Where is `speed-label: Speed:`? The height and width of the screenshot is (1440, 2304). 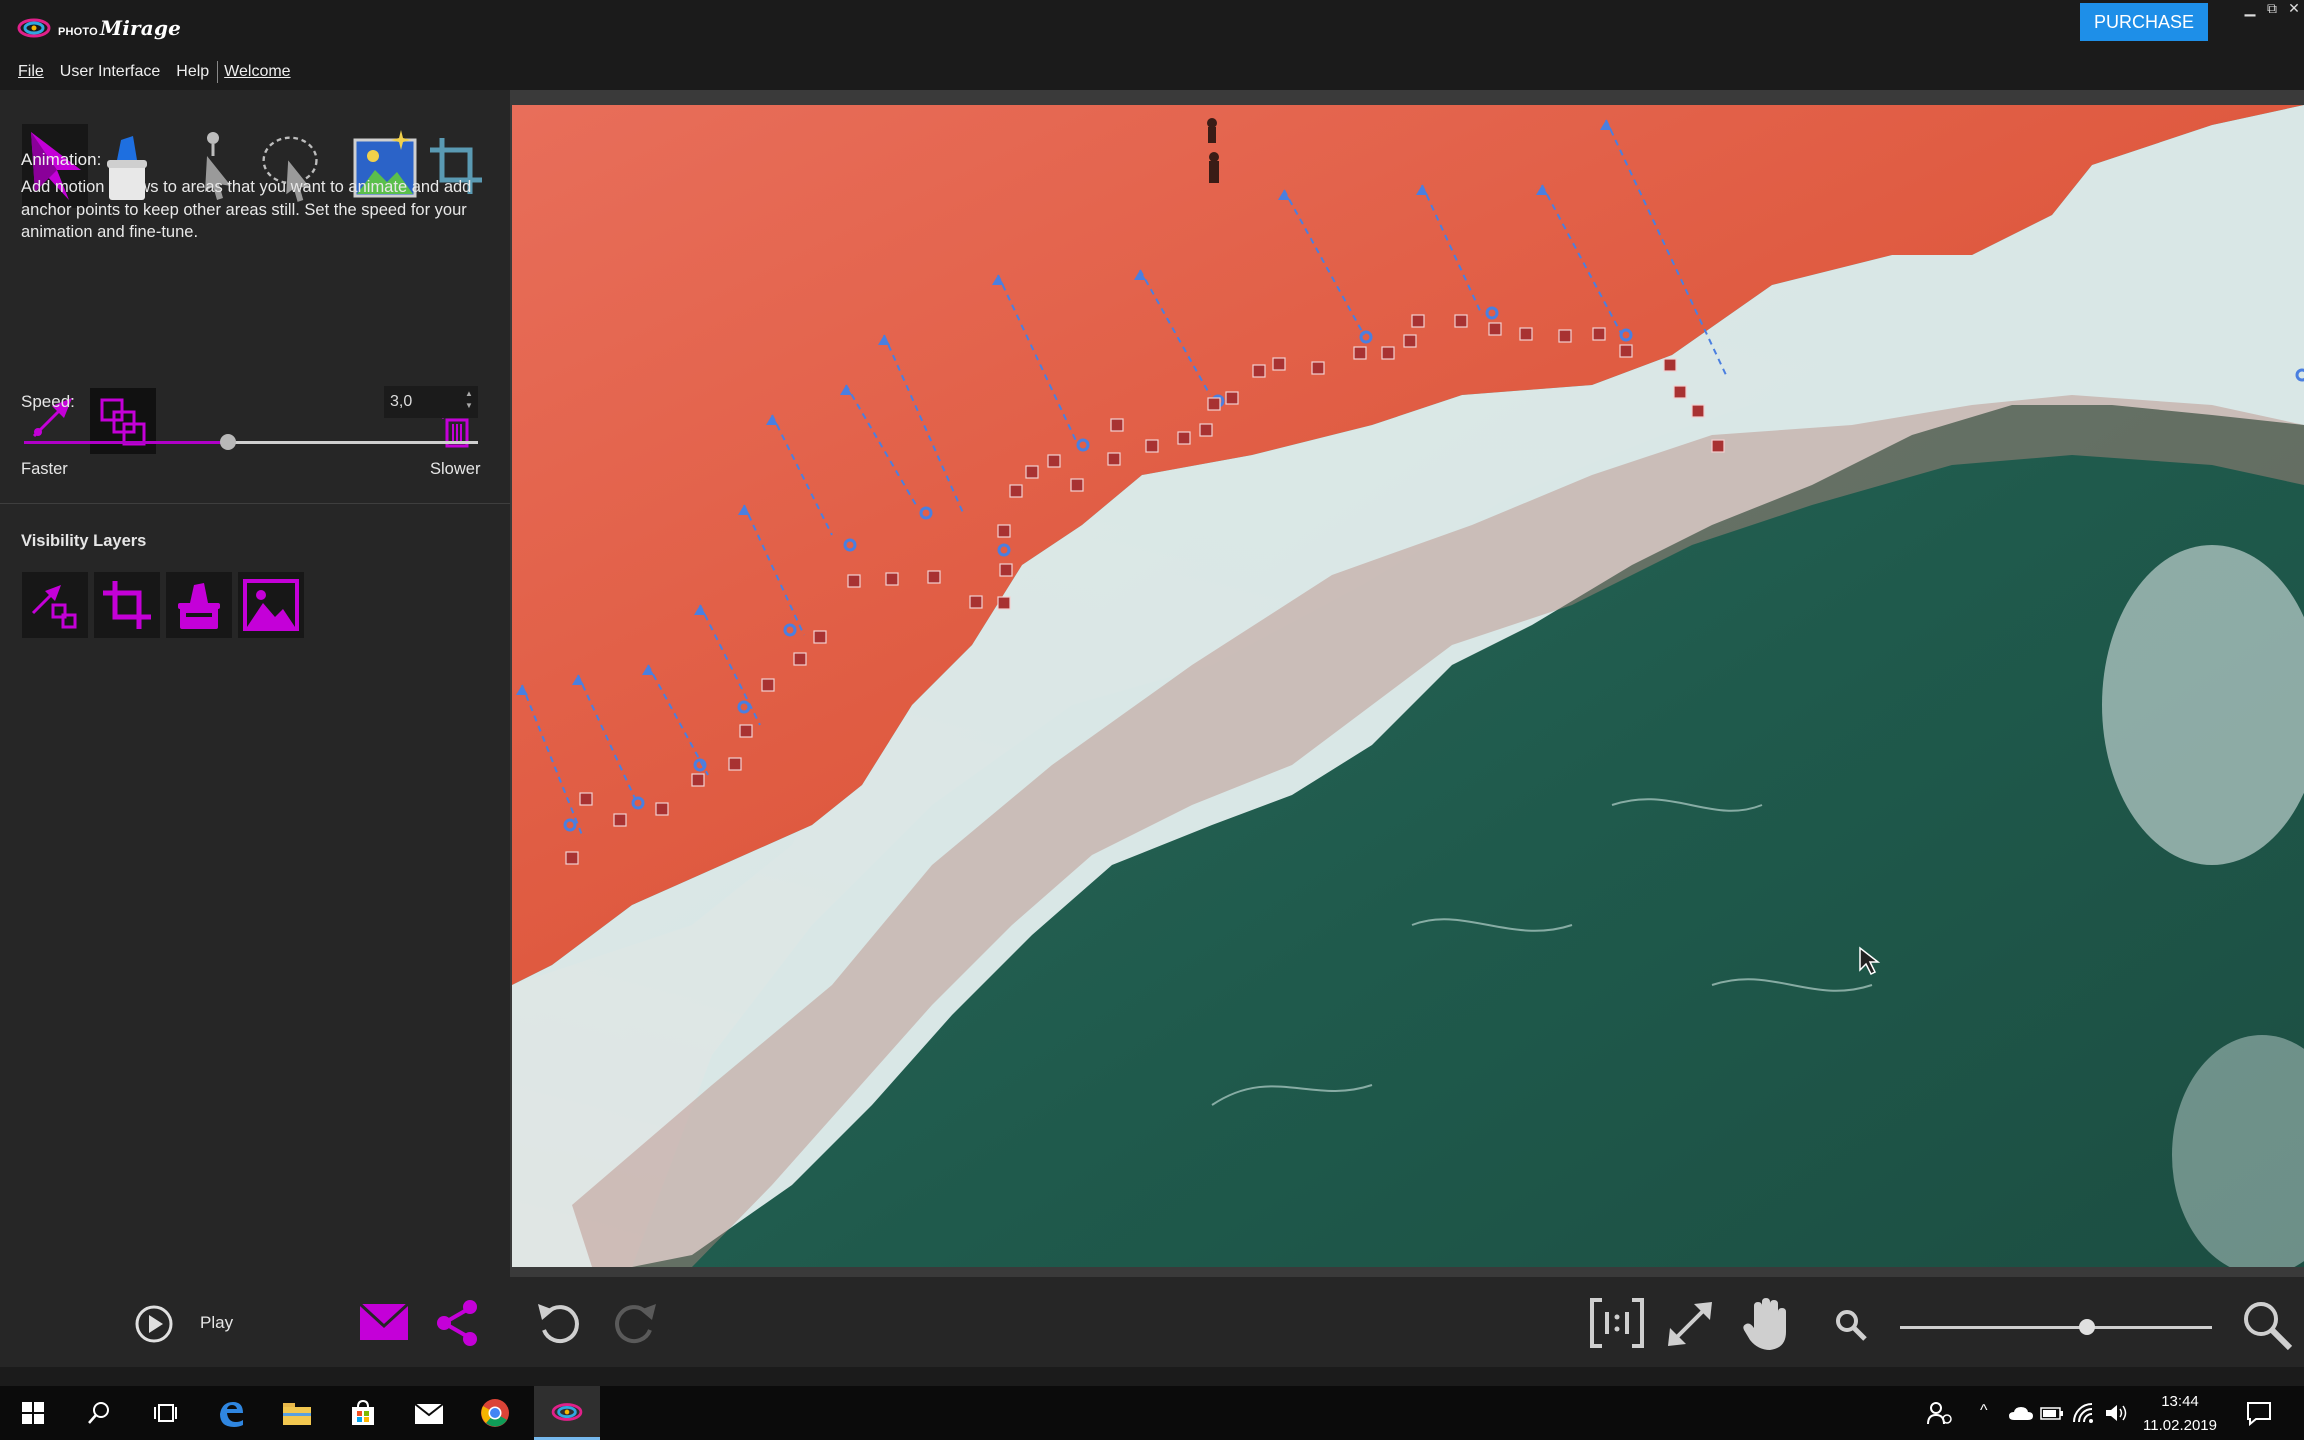
speed-label: Speed: is located at coordinates (48, 401).